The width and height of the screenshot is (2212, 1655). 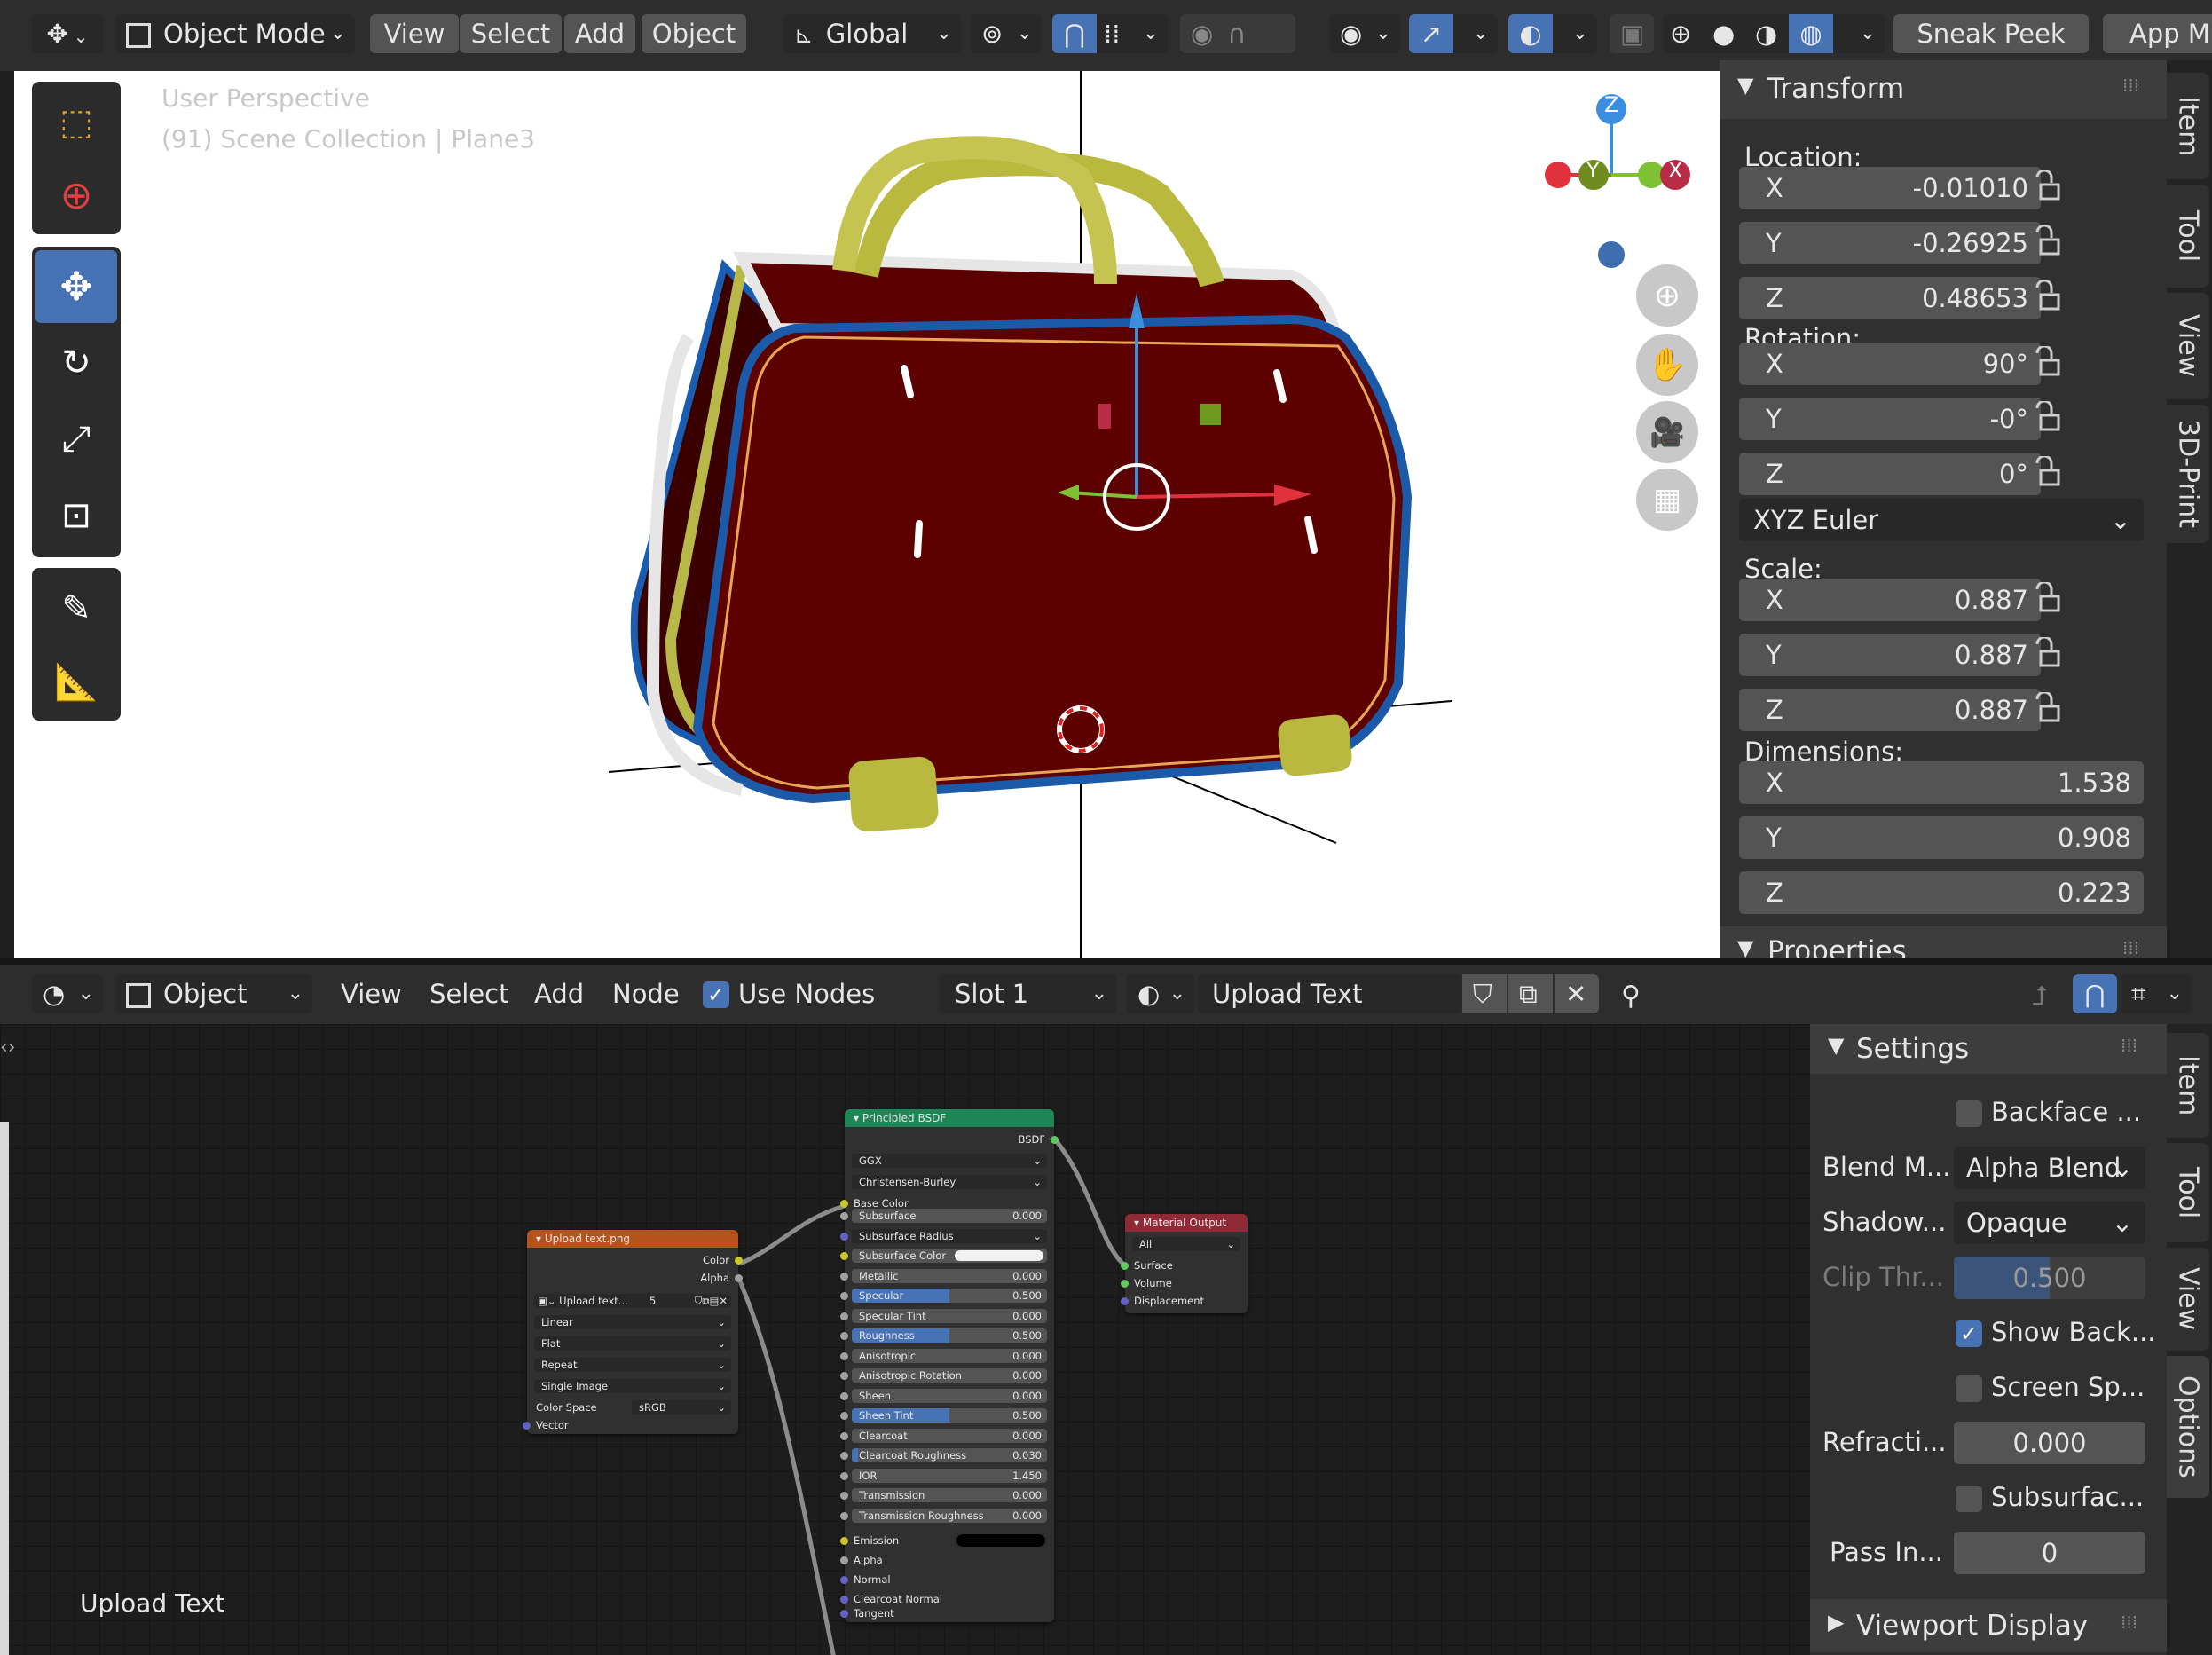 I want to click on wireframe-shading-icon: ⊕, so click(x=1680, y=33).